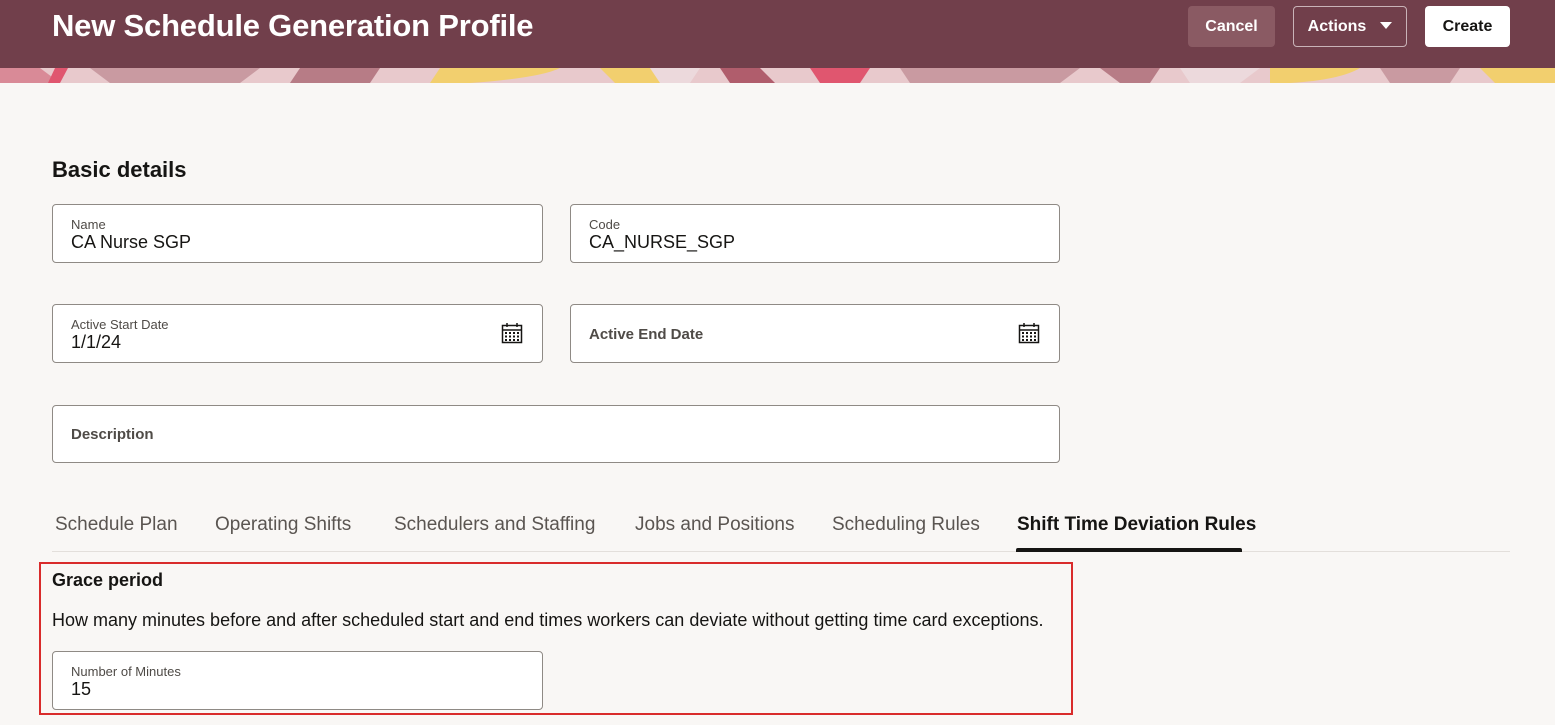 The width and height of the screenshot is (1555, 725). I want to click on active-tab-indicator, so click(1129, 550).